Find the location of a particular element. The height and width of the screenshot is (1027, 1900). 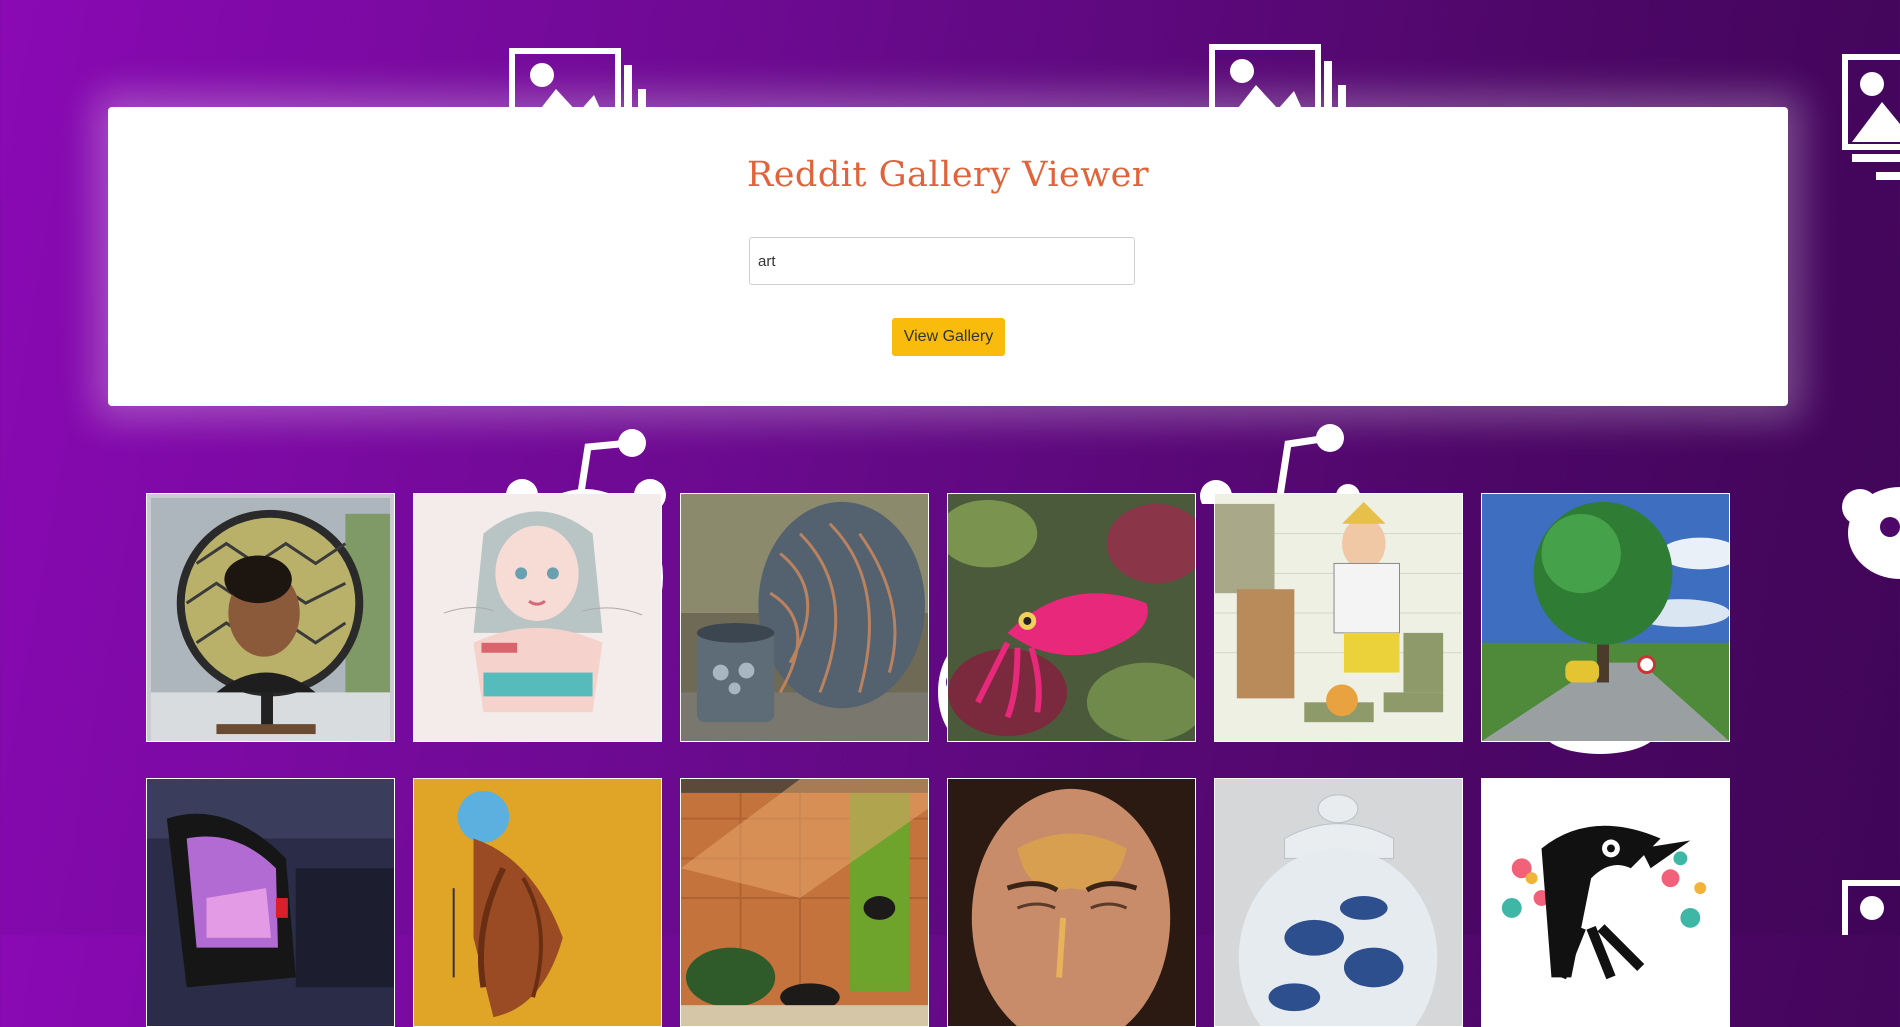

view-gallery-button: View Gallery is located at coordinates (948, 337).